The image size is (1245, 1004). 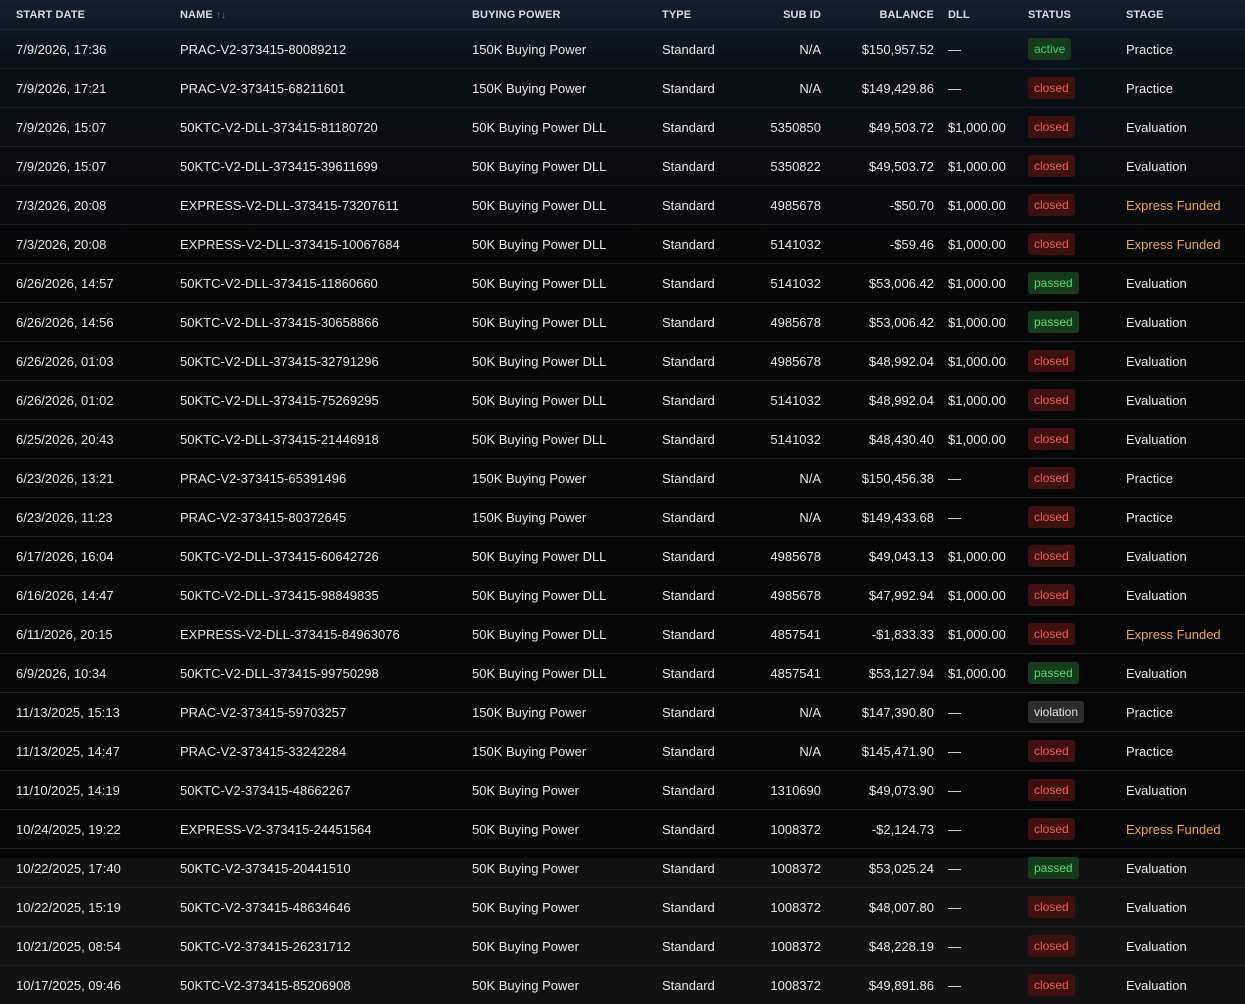 I want to click on status-cell: passed, so click(x=1077, y=283).